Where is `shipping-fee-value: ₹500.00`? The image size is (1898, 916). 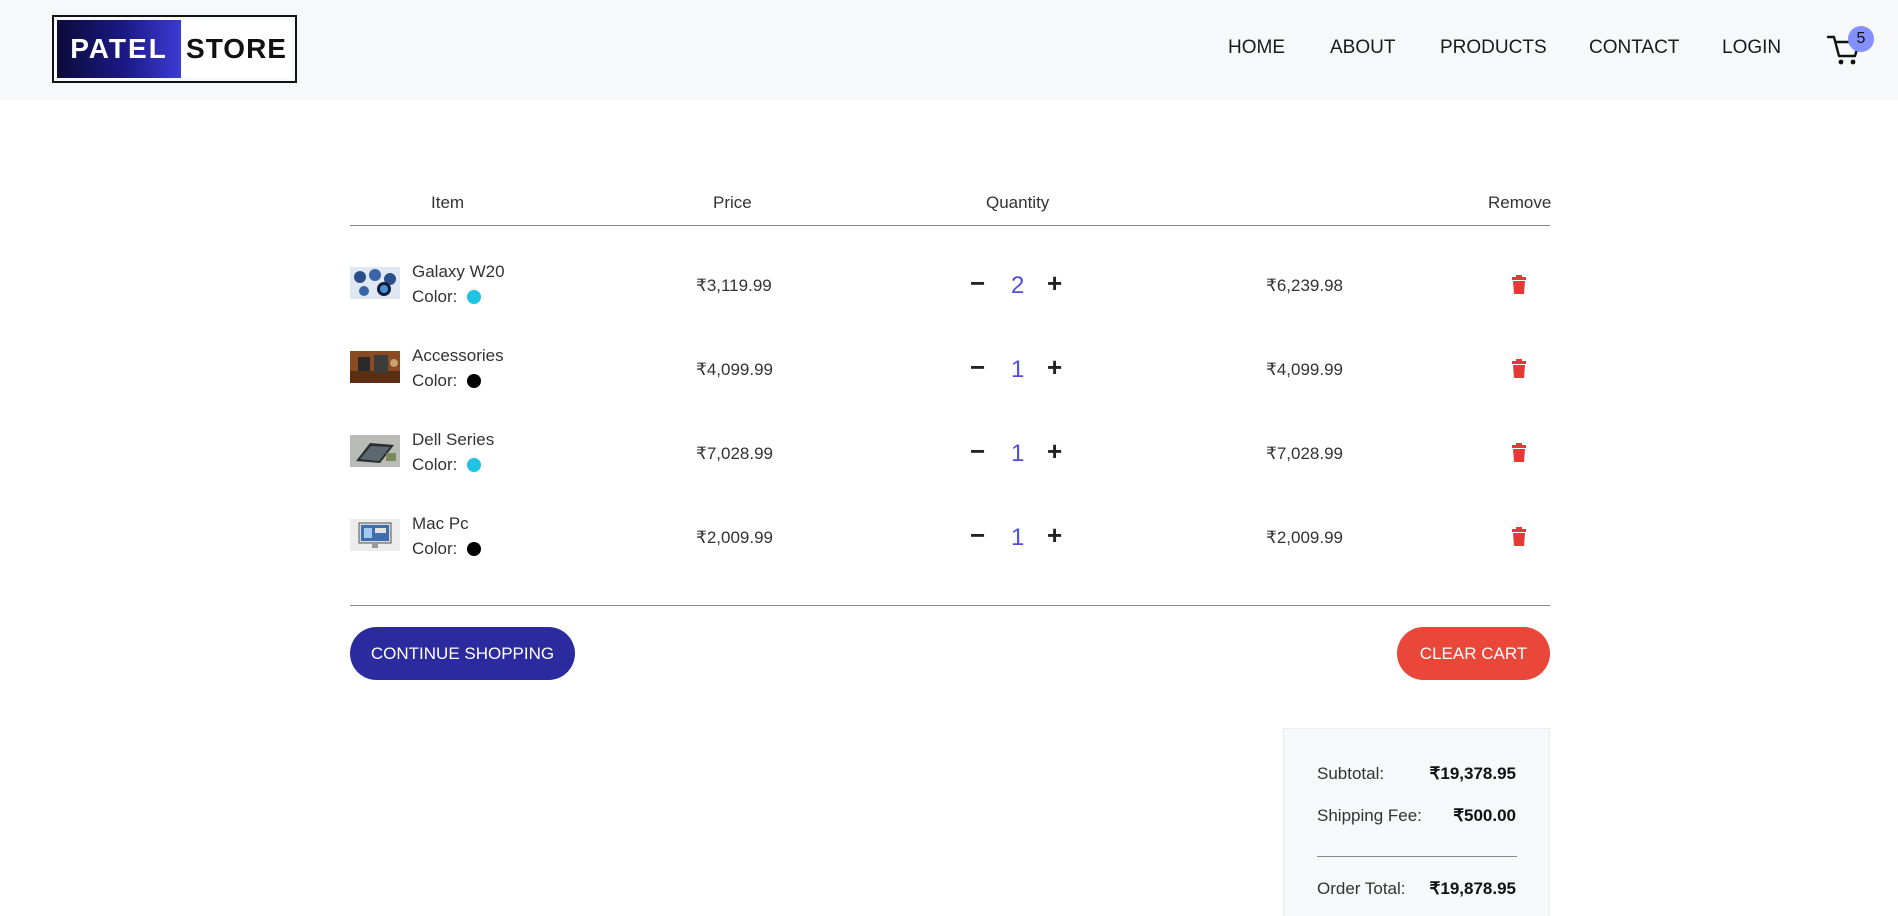
shipping-fee-value: ₹500.00 is located at coordinates (1484, 815).